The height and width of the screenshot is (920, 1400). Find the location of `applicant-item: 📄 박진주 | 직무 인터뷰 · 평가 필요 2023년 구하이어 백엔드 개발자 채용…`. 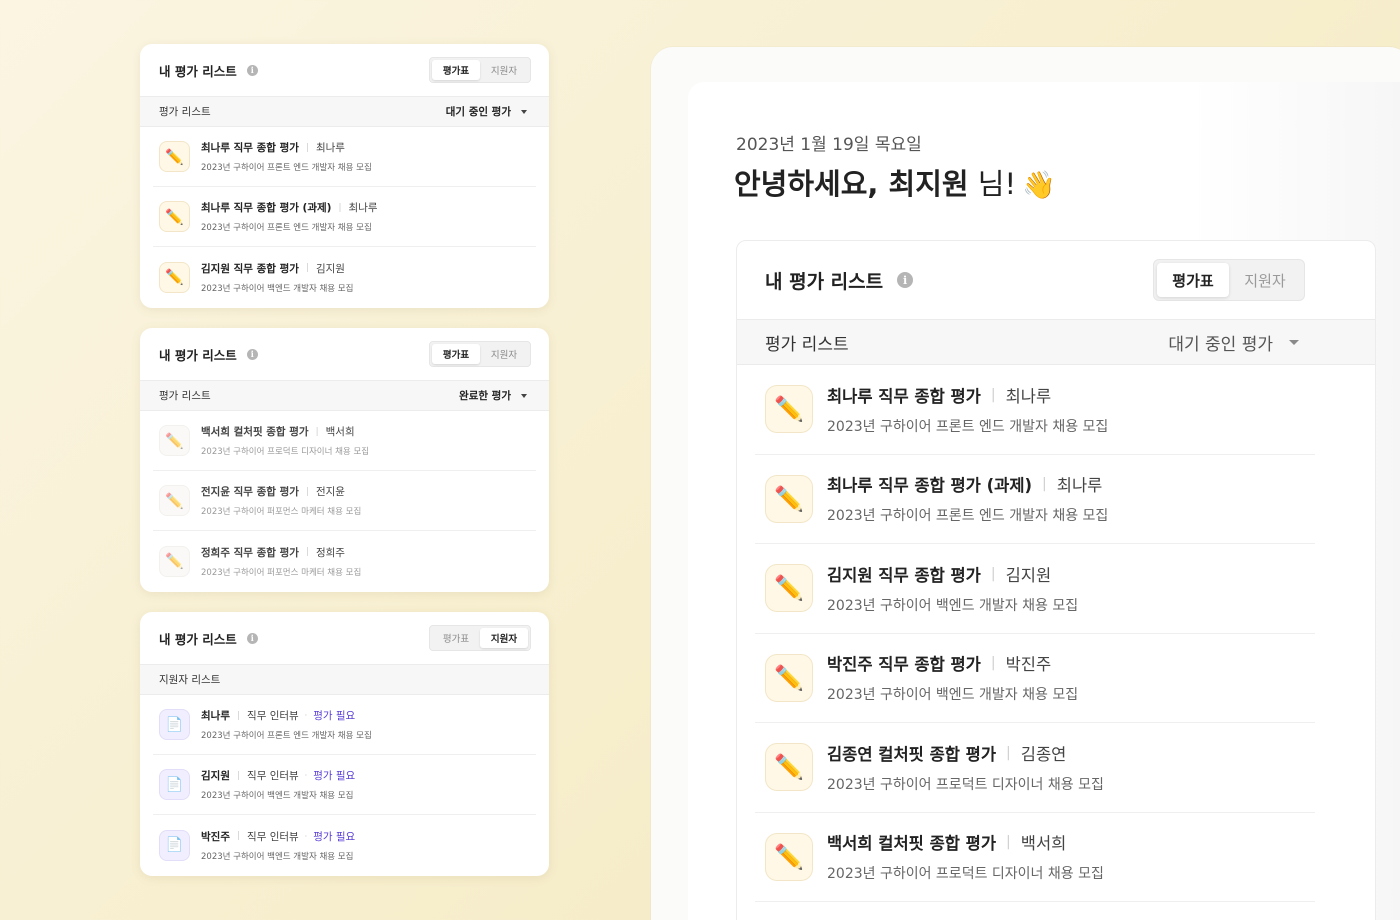

applicant-item: 📄 박진주 | 직무 인터뷰 · 평가 필요 2023년 구하이어 백엔드 개발자 채용… is located at coordinates (344, 845).